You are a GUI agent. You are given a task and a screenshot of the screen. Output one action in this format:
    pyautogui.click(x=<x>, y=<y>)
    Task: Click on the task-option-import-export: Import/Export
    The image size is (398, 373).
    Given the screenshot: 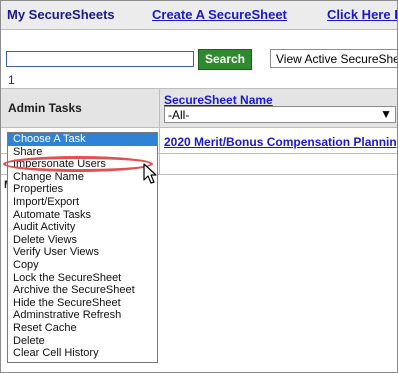 What is the action you would take?
    pyautogui.click(x=82, y=202)
    